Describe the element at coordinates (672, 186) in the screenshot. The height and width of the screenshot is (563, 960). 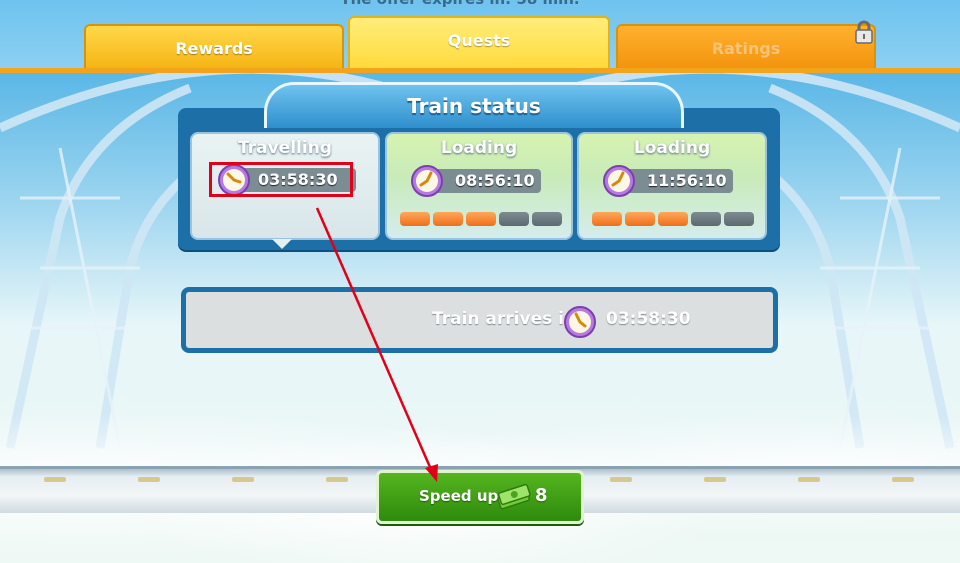
I see `train-card-loading-2: Loading 11:56:10` at that location.